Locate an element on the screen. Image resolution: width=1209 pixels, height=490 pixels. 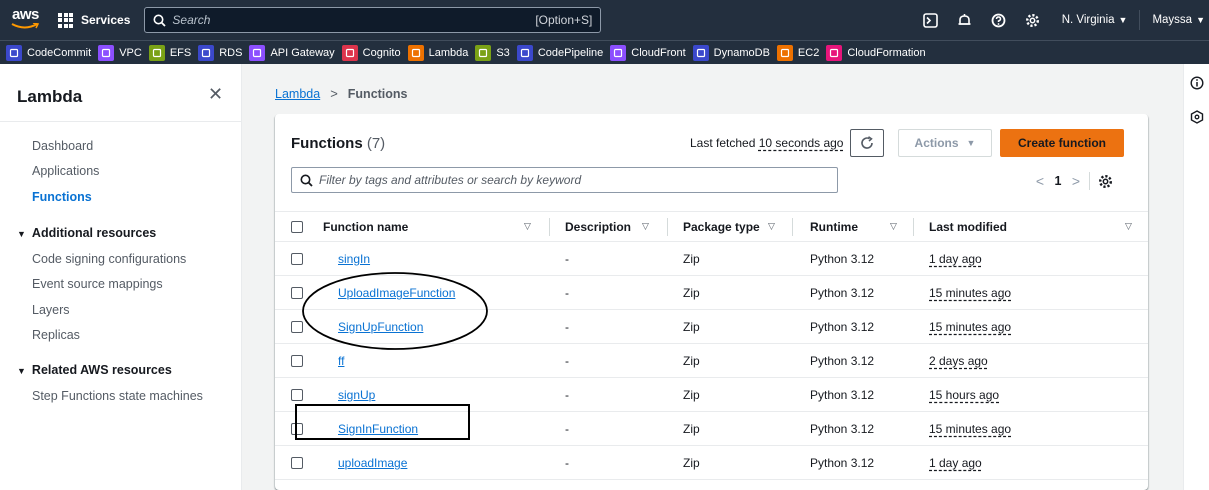
function-name-link: uploadImage is located at coordinates (372, 463).